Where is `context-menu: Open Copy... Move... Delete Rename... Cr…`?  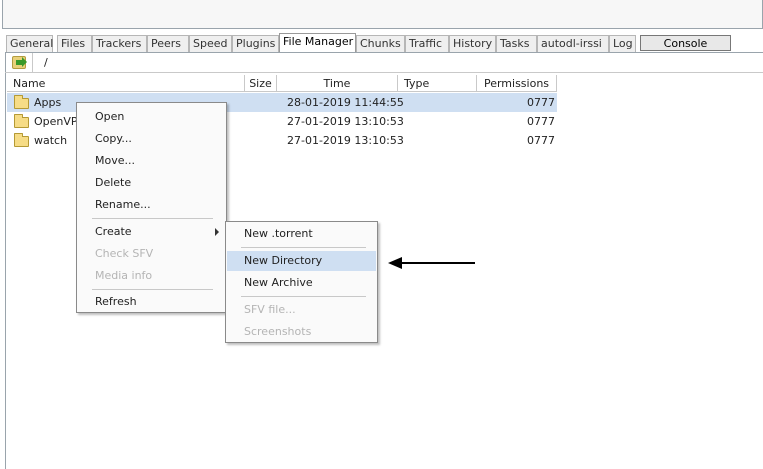 context-menu: Open Copy... Move... Delete Rename... Cr… is located at coordinates (151, 207).